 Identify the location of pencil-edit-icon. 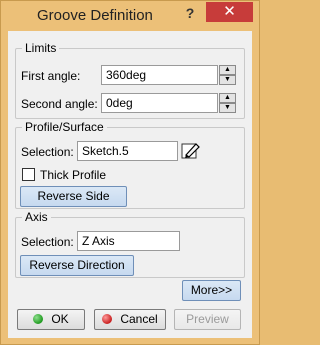
(191, 151).